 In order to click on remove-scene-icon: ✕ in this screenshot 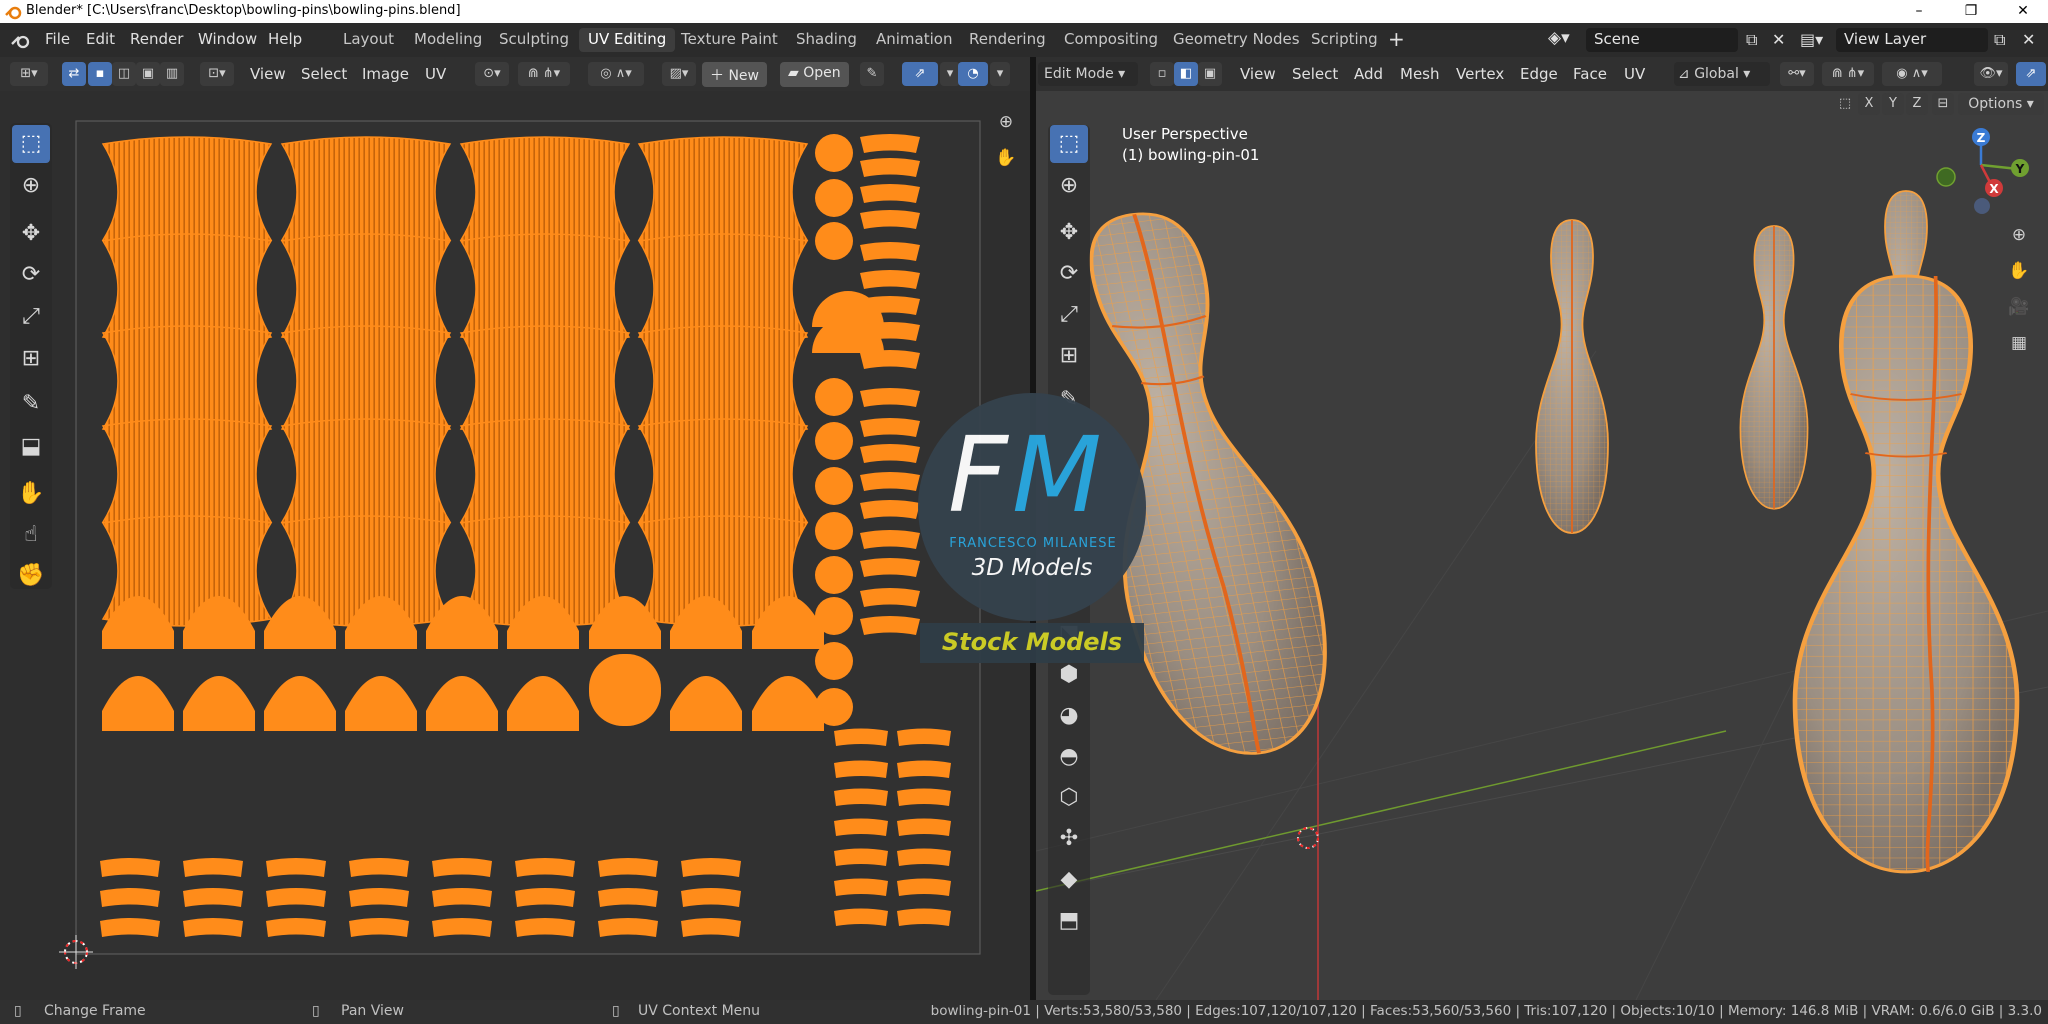, I will do `click(1778, 39)`.